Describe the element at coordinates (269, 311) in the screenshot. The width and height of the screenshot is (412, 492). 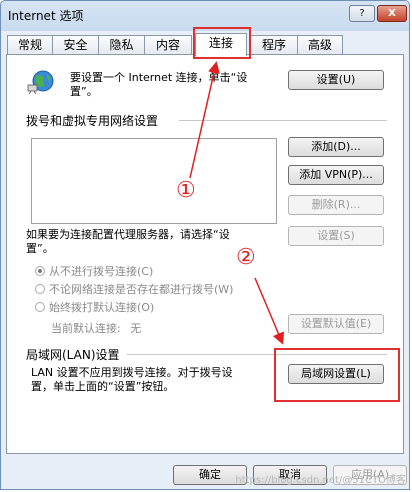
I see `arrow-two` at that location.